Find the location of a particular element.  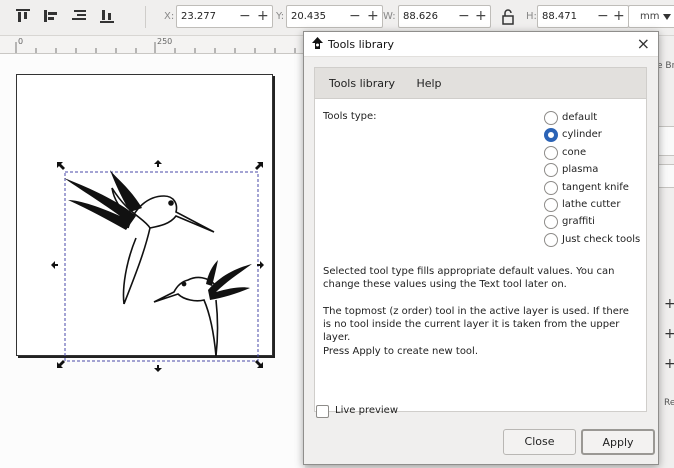

tab-help: Help is located at coordinates (429, 83).